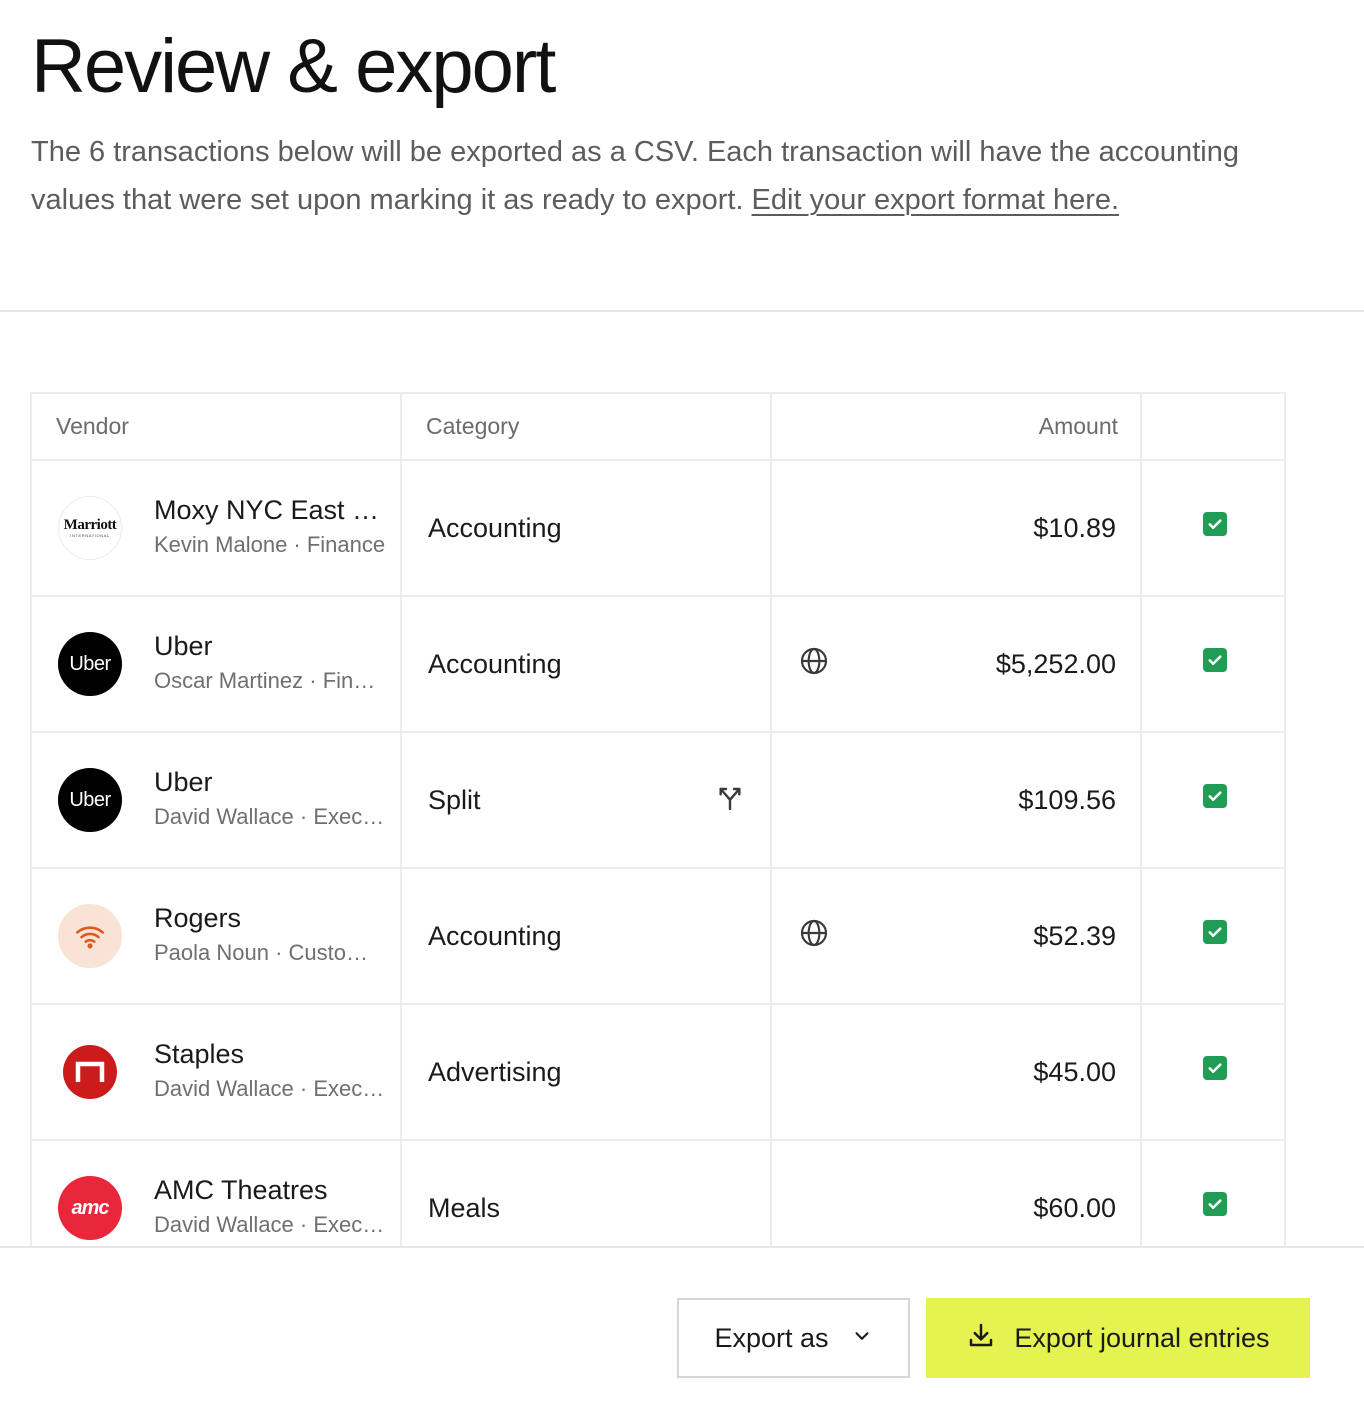  I want to click on vendor-cell: Staples David Wallace · Executive, so click(217, 1072).